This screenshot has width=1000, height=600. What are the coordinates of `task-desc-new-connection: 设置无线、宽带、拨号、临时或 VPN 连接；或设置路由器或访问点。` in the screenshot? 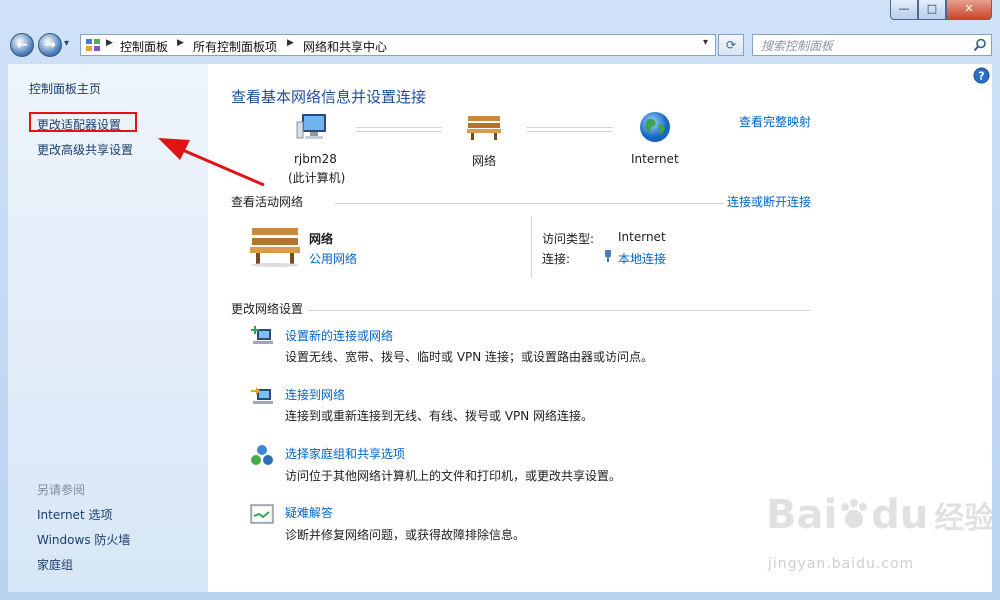 It's located at (469, 357).